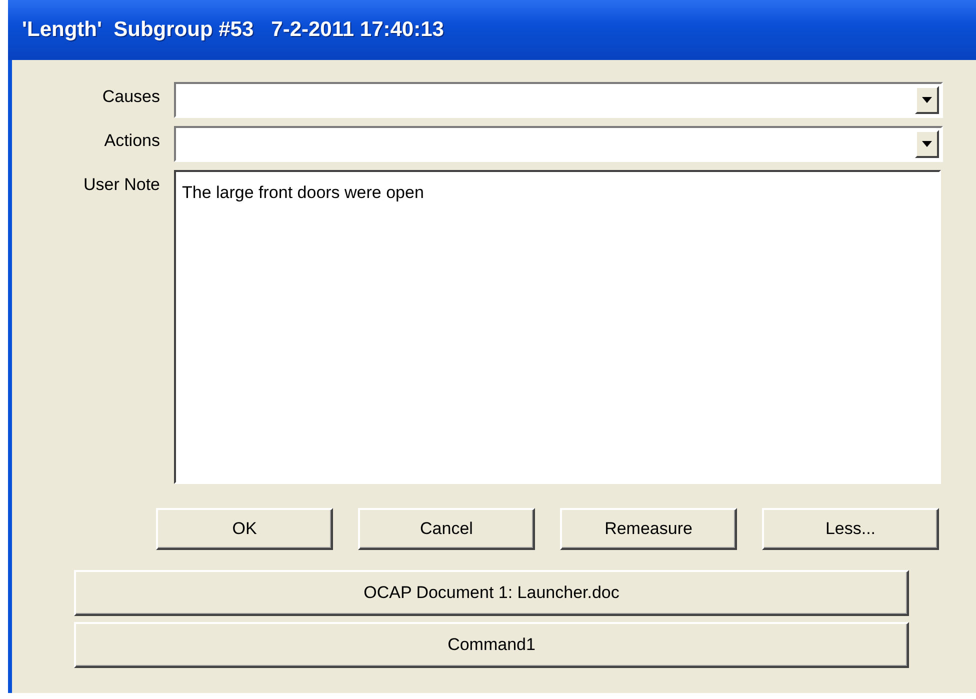 This screenshot has height=699, width=976. I want to click on command-button: Command1, so click(491, 645).